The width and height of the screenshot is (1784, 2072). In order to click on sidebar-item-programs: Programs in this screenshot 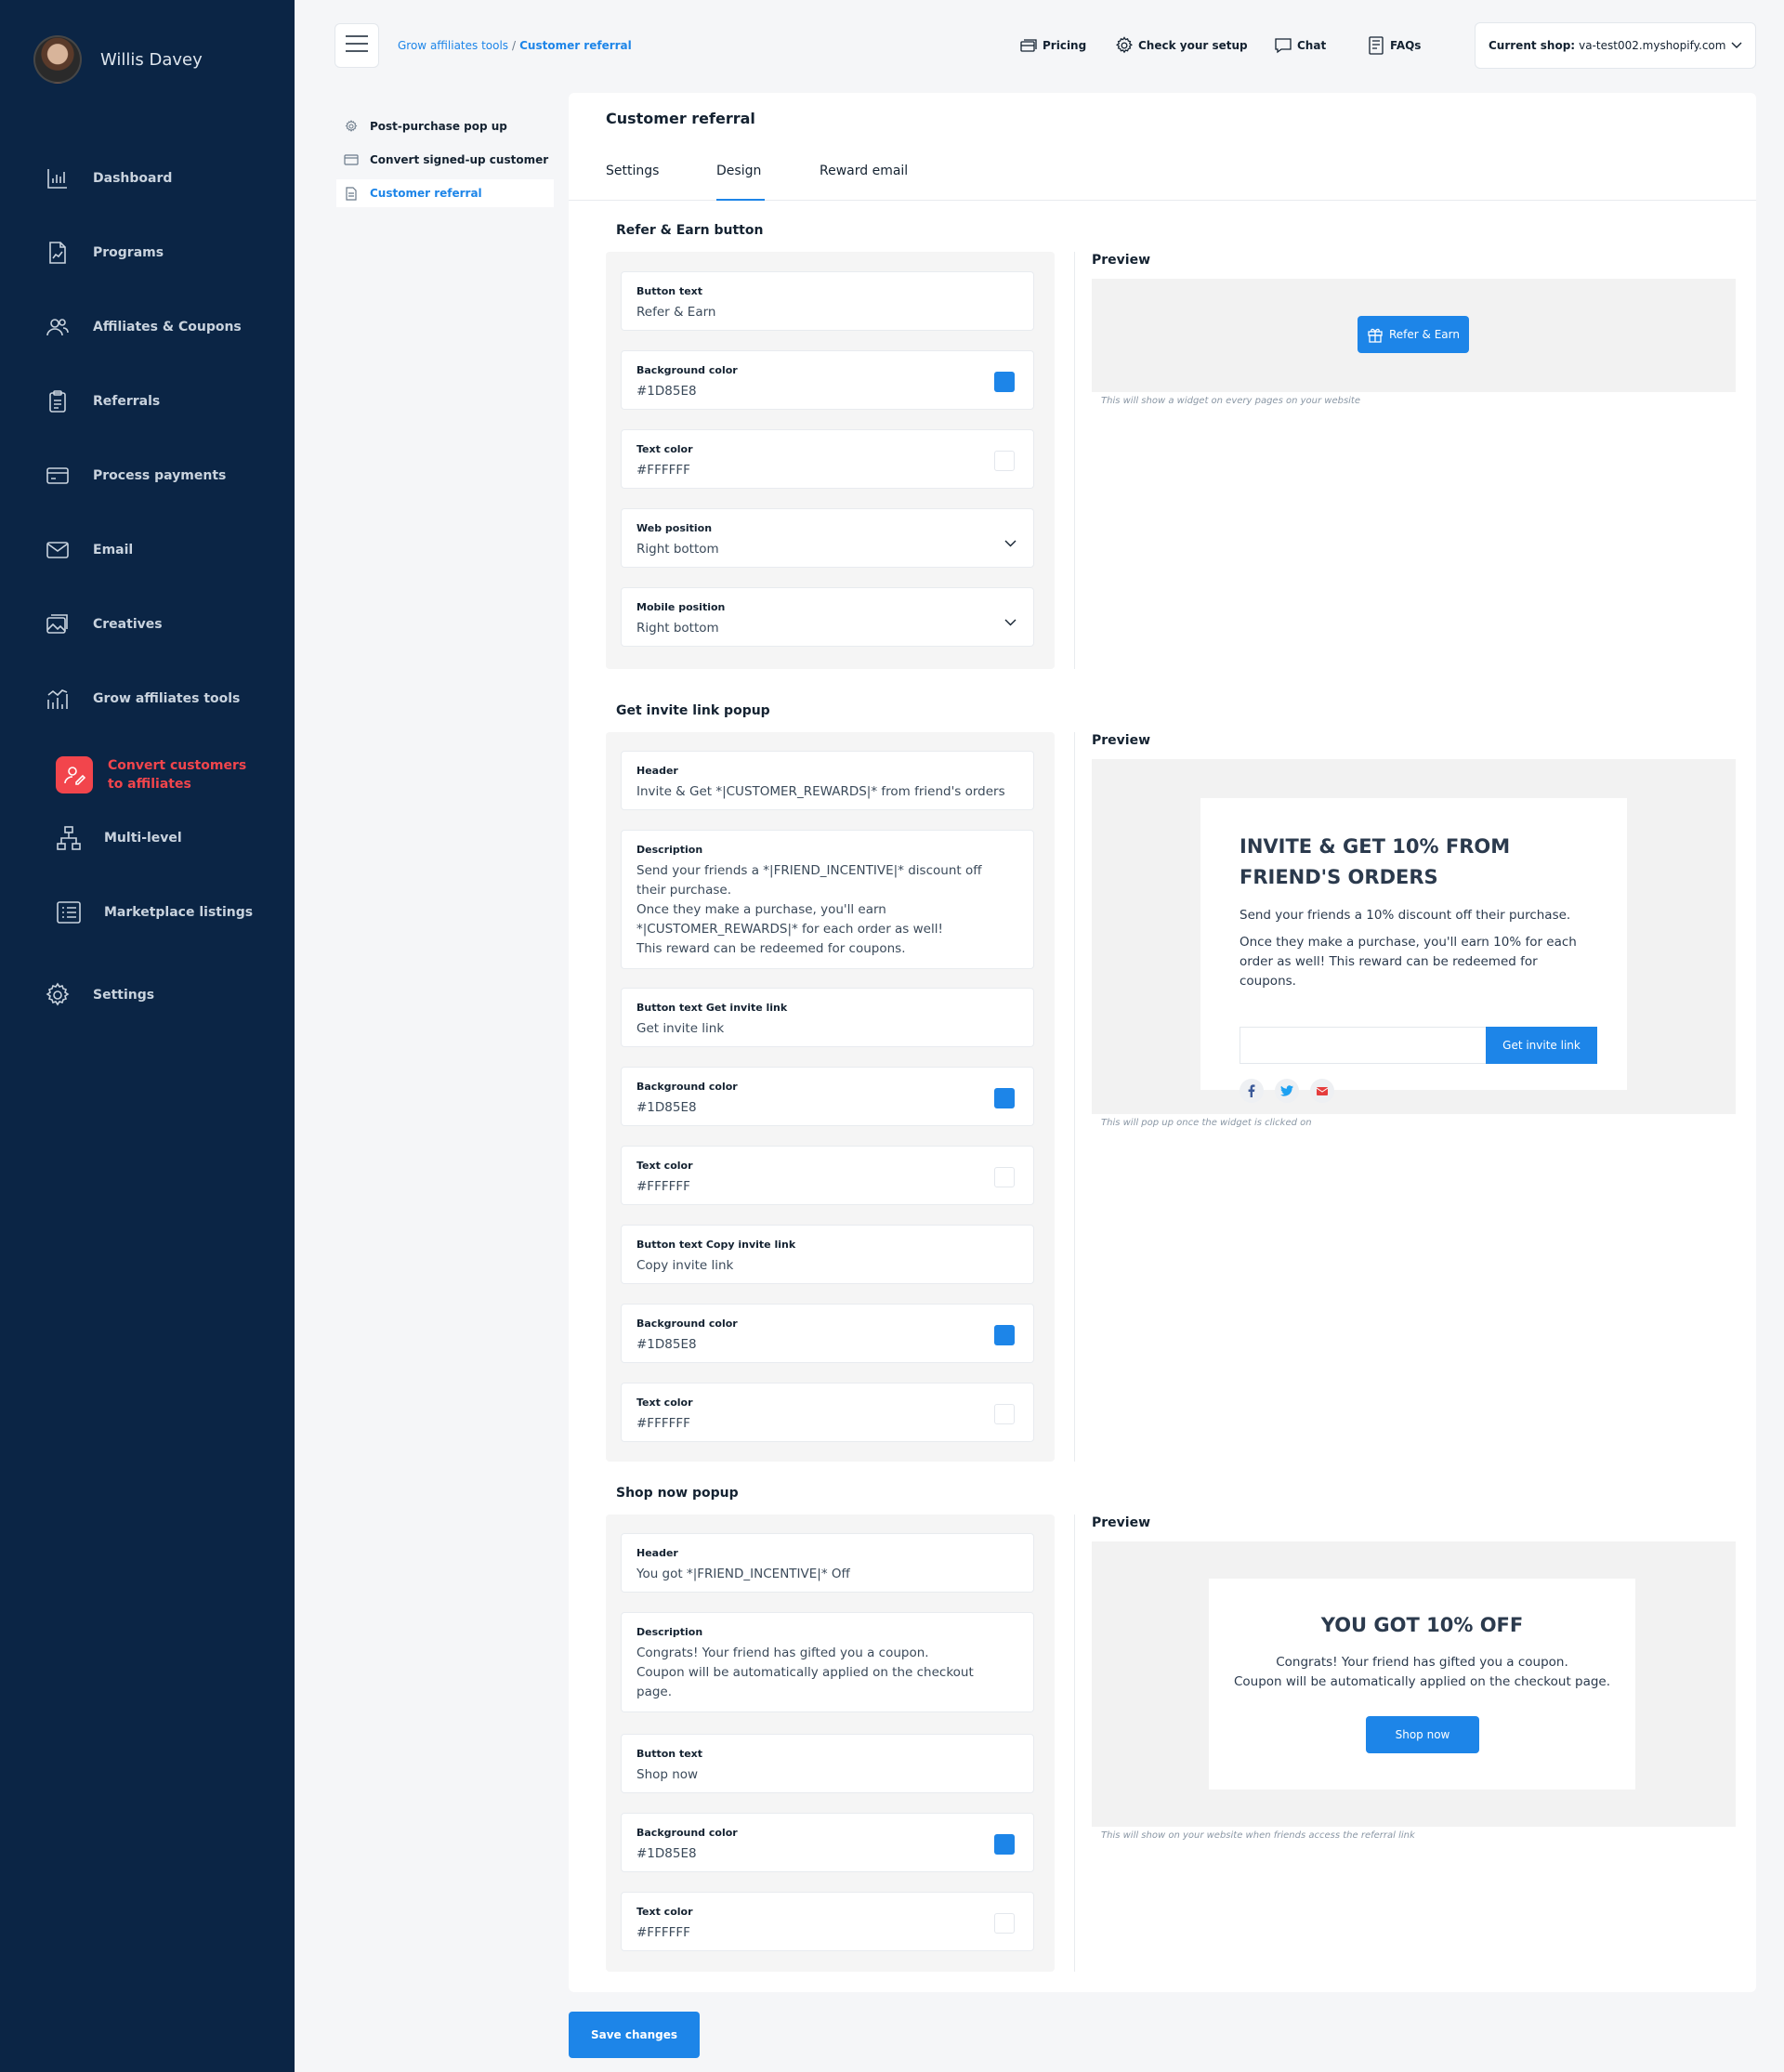, I will do `click(104, 252)`.